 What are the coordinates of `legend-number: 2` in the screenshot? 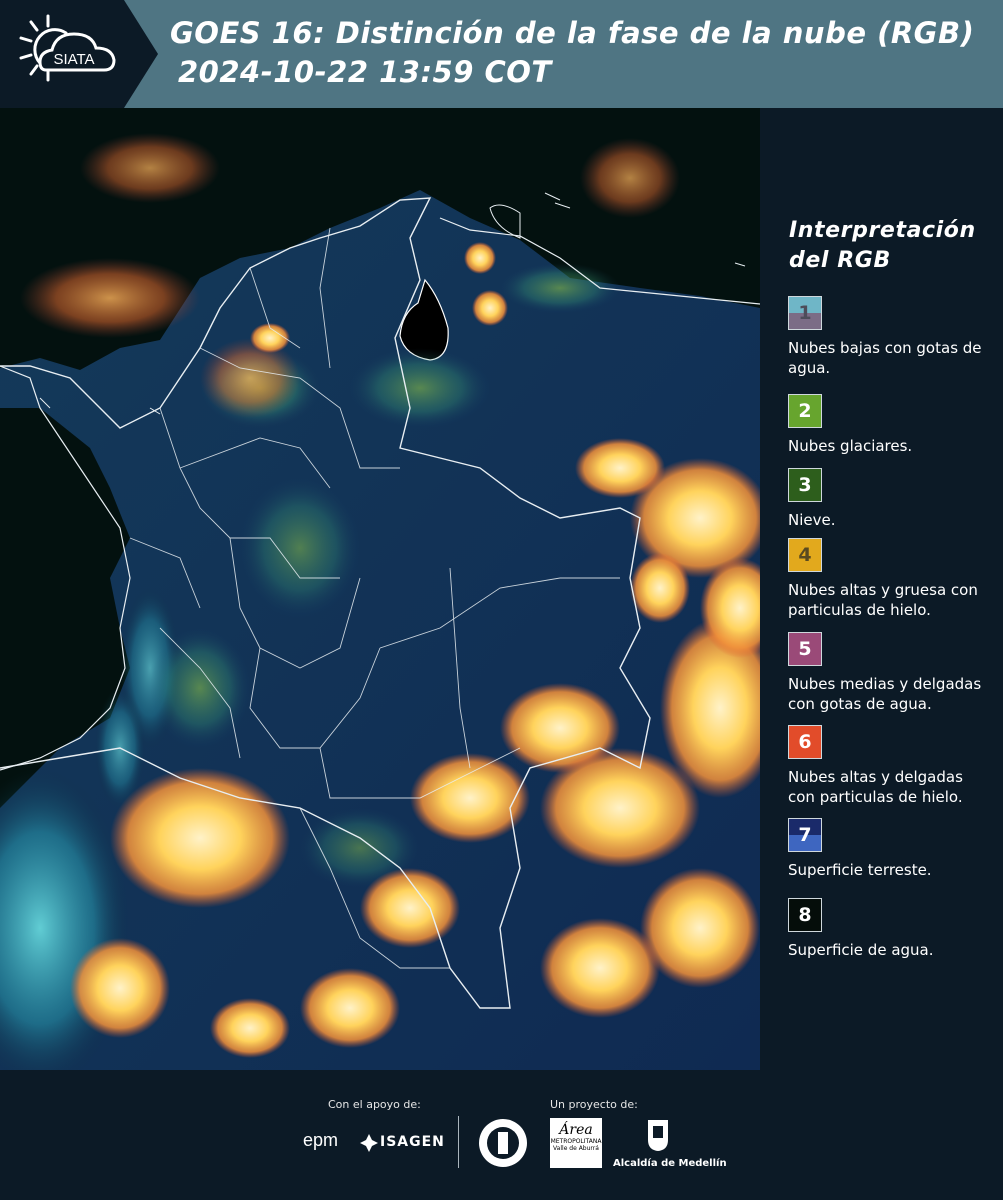 It's located at (805, 411).